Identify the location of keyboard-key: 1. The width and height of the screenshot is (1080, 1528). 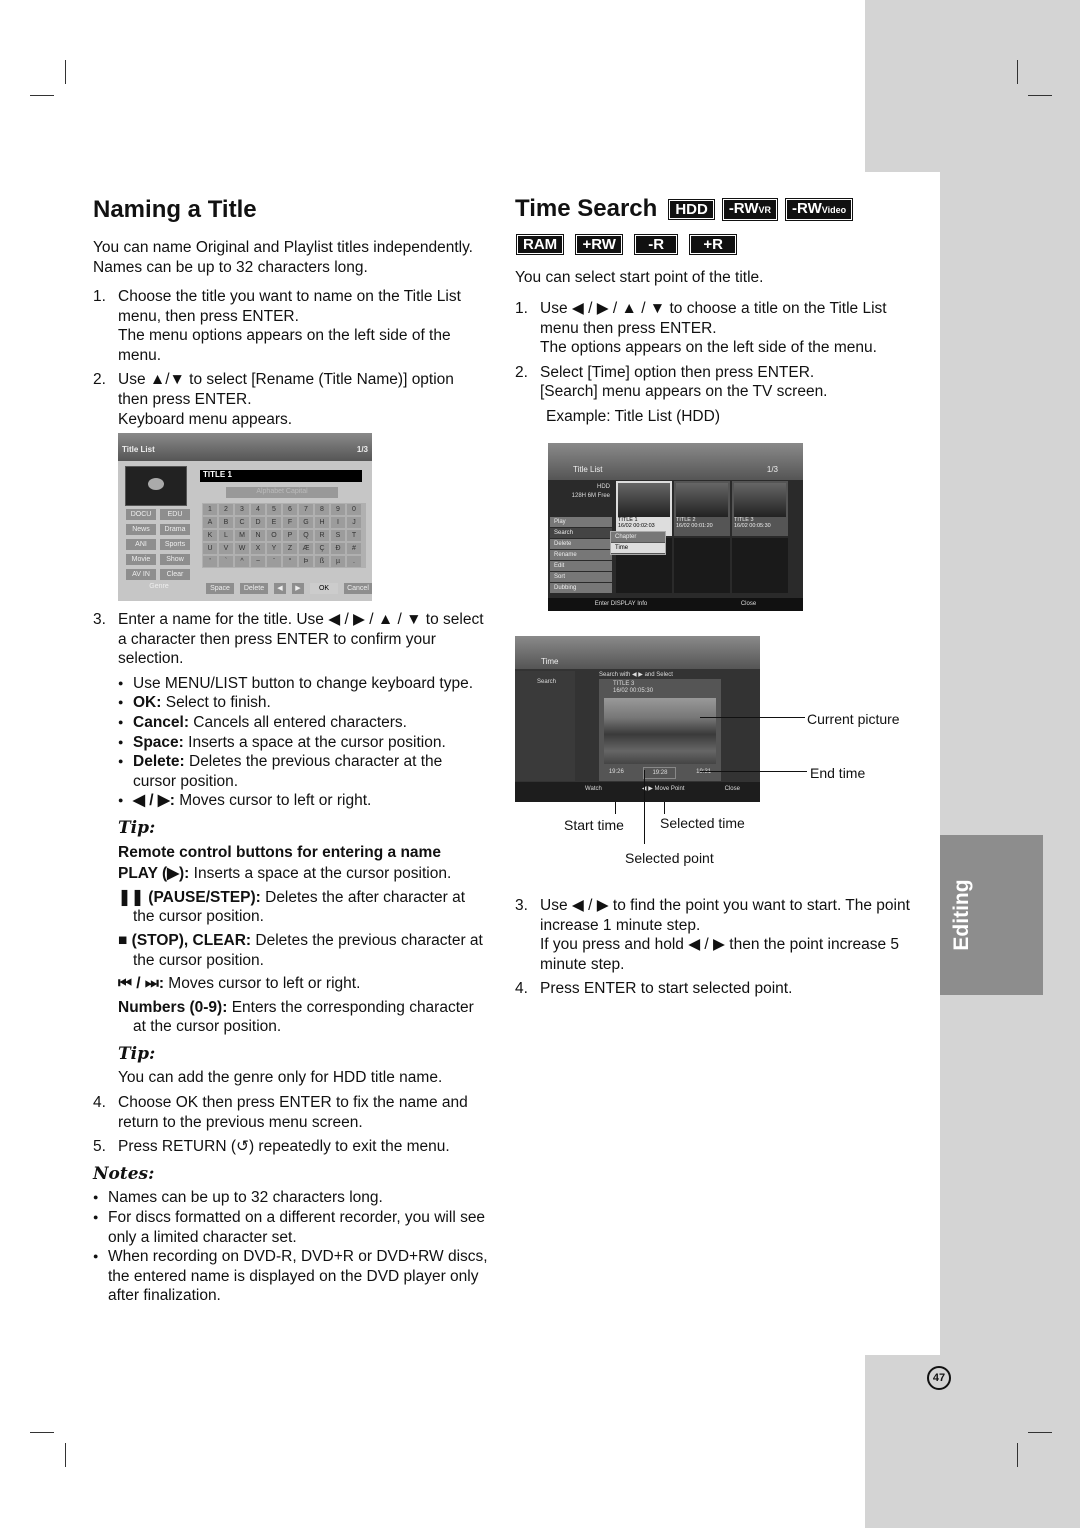
(210, 509).